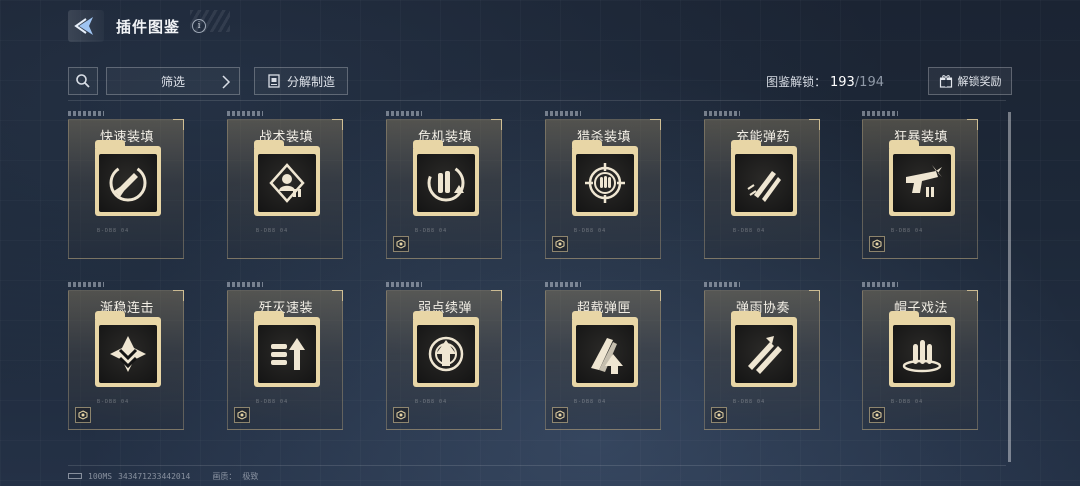  Describe the element at coordinates (945, 81) in the screenshot. I see `gift-icon` at that location.